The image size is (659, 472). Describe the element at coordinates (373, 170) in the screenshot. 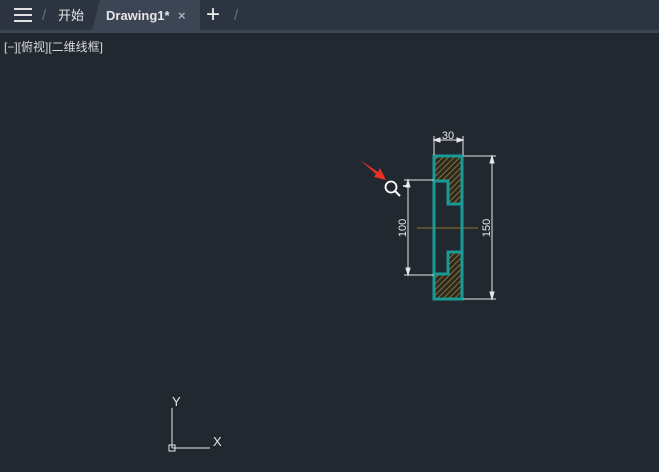

I see `red-arrow-icon` at that location.